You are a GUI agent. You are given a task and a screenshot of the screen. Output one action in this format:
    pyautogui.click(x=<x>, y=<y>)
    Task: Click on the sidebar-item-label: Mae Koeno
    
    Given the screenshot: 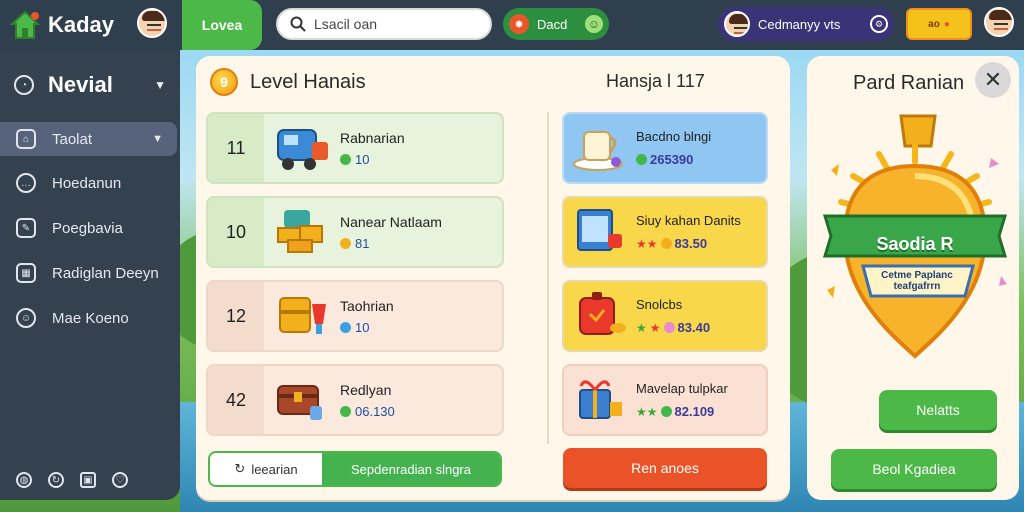 What is the action you would take?
    pyautogui.click(x=90, y=318)
    